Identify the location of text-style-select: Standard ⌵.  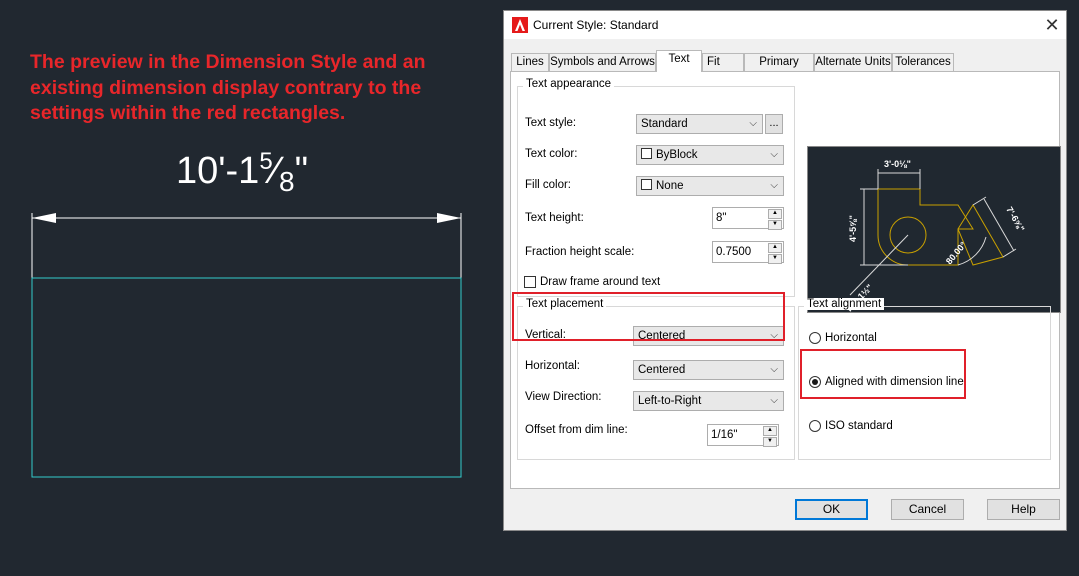
(699, 124).